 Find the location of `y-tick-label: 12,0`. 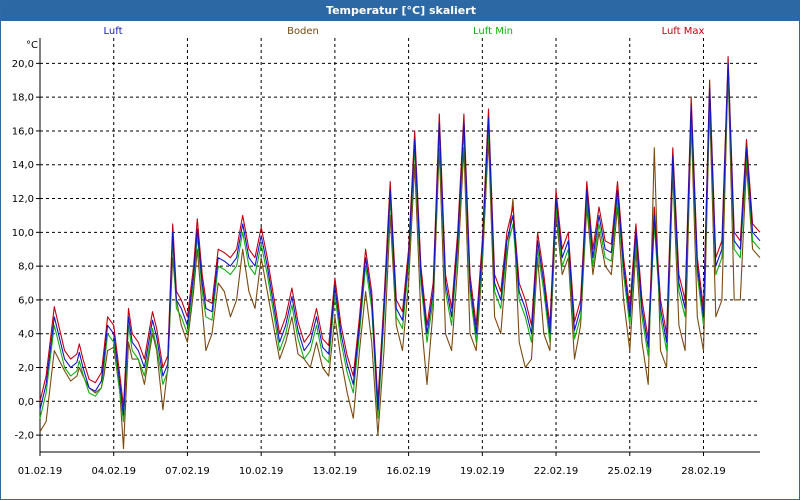

y-tick-label: 12,0 is located at coordinates (23, 199).